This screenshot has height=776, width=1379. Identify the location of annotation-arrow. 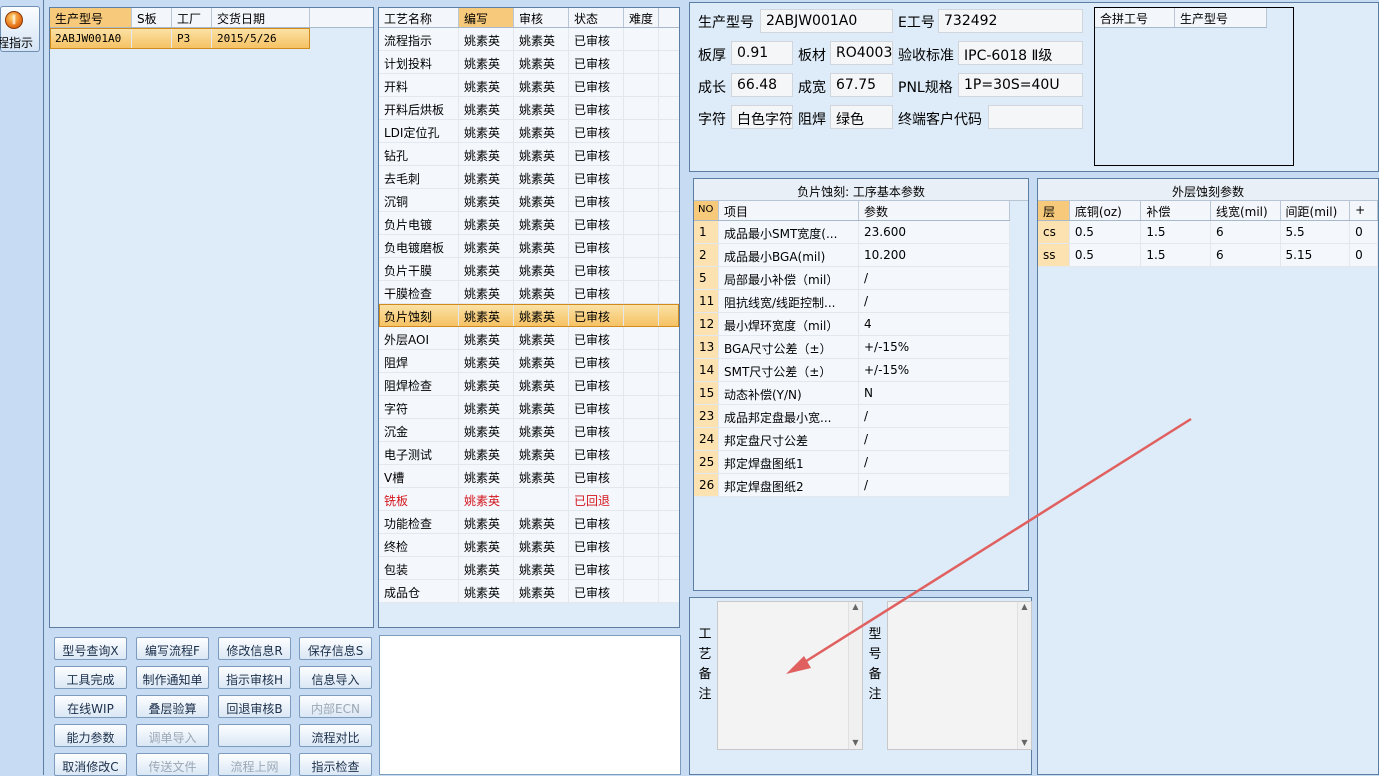
(989, 545).